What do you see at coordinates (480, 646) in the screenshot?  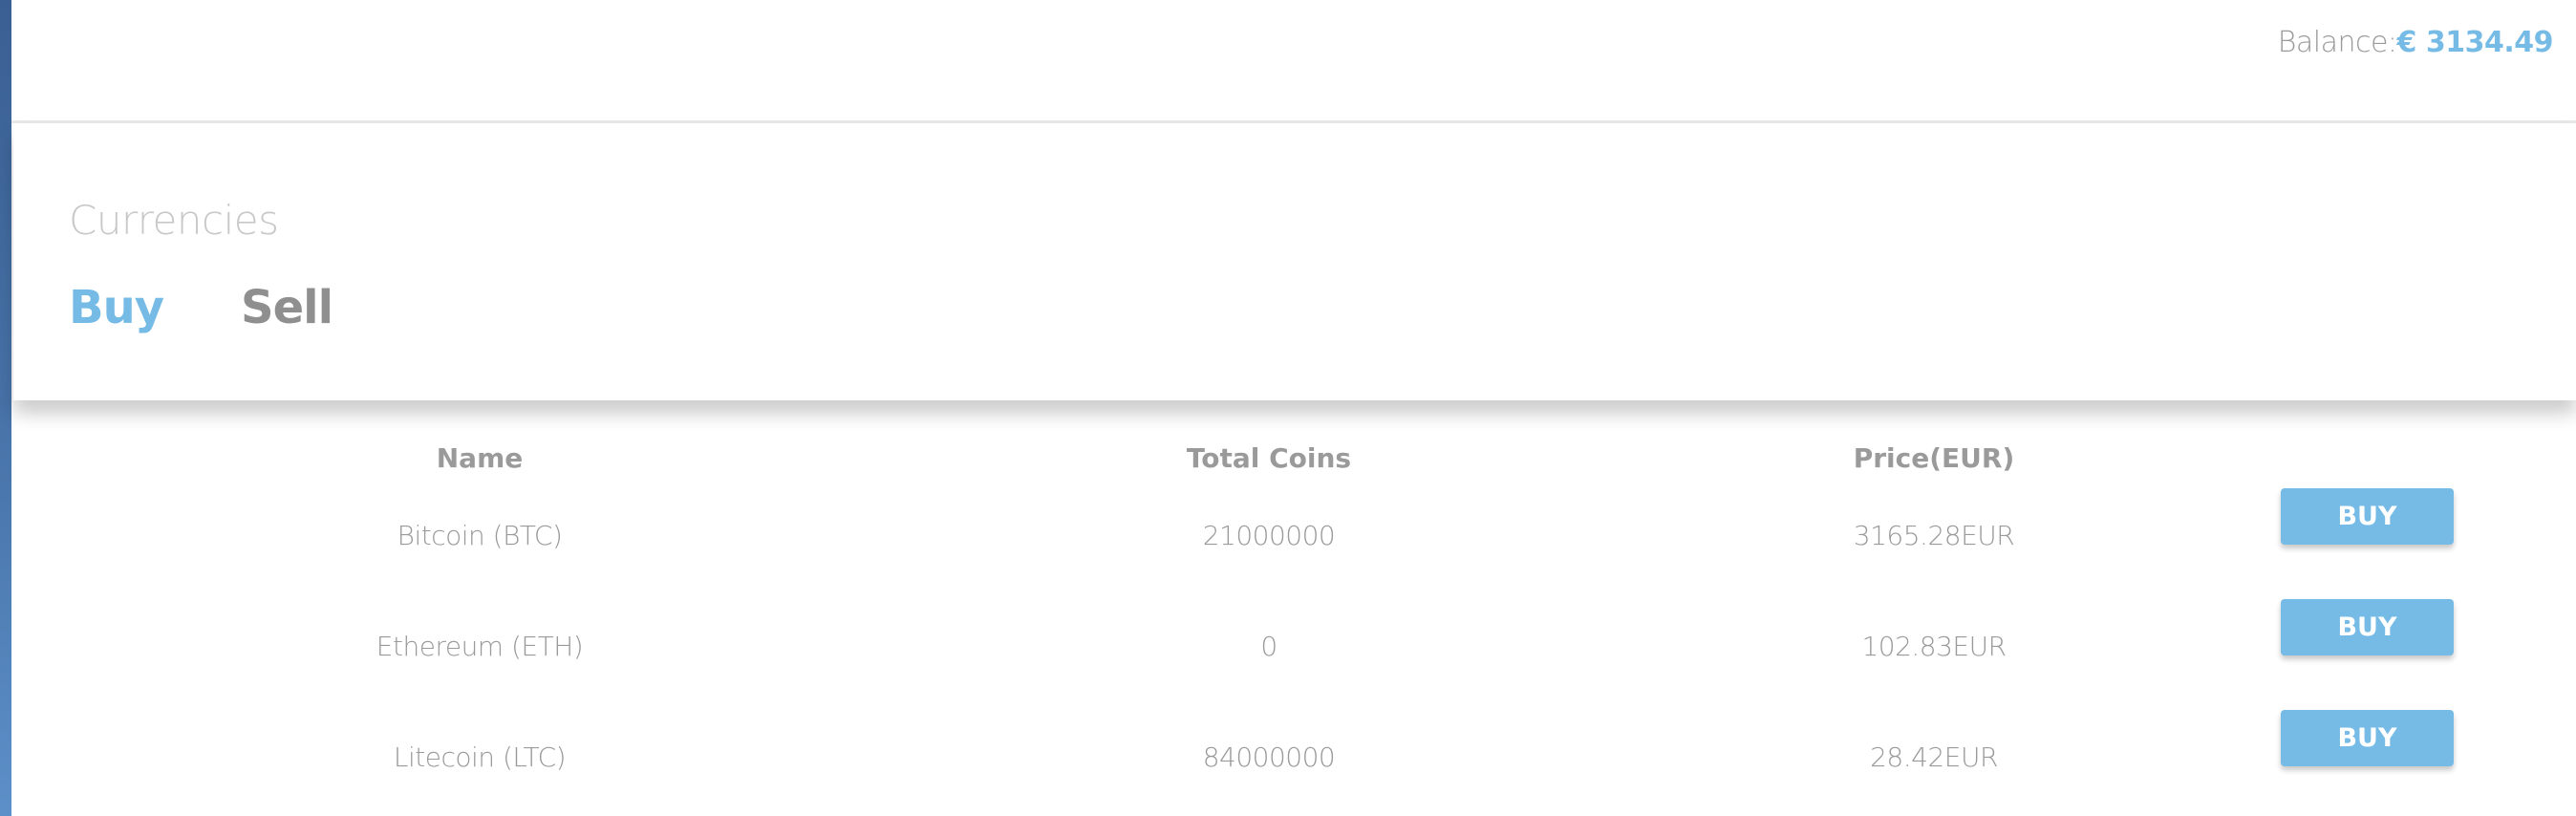 I see `currency-name: Ethereum (ETH)` at bounding box center [480, 646].